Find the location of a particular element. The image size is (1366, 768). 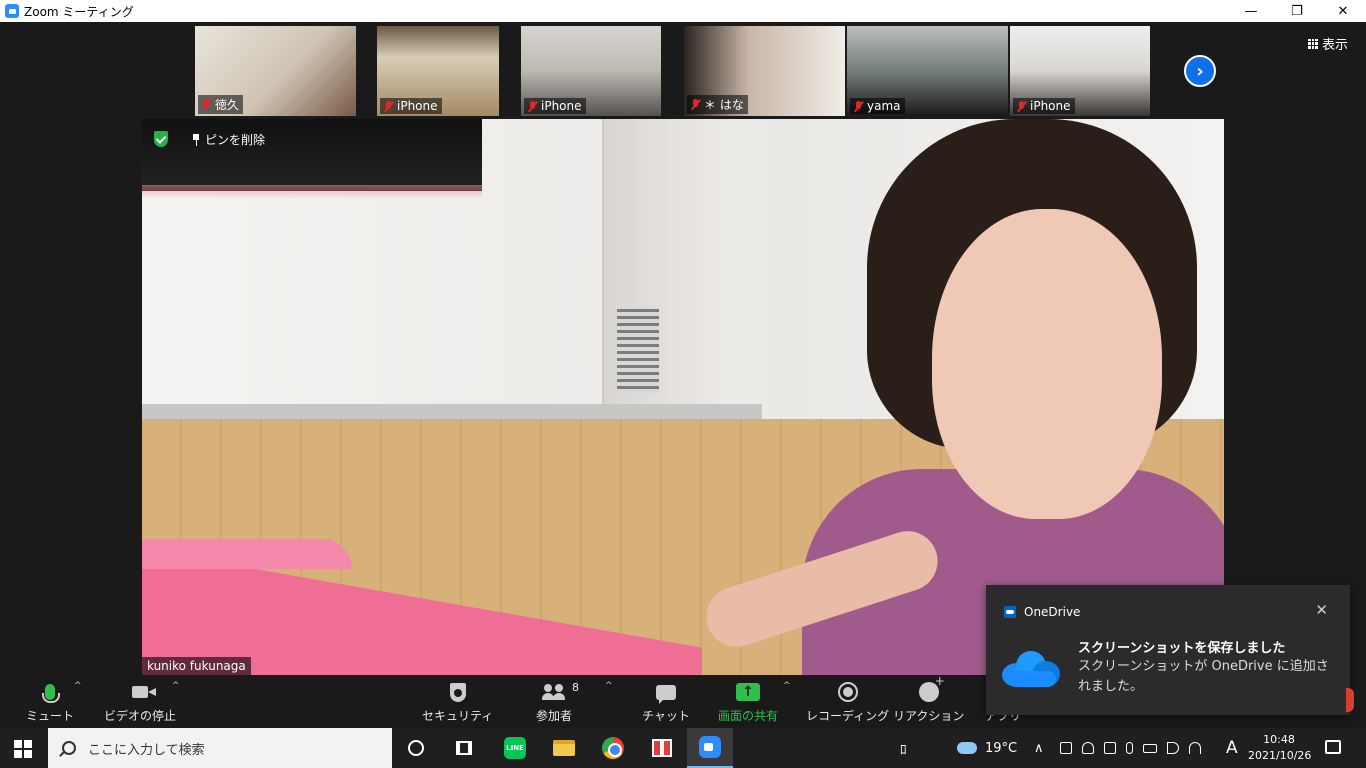

smiley-icon is located at coordinates (931, 688).